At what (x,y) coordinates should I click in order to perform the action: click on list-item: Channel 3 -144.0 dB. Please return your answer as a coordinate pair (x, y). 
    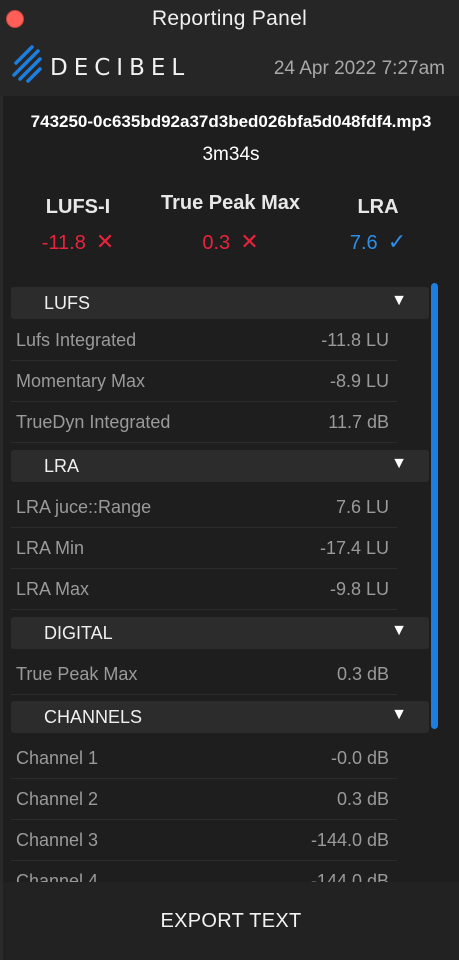
    Looking at the image, I should click on (204, 840).